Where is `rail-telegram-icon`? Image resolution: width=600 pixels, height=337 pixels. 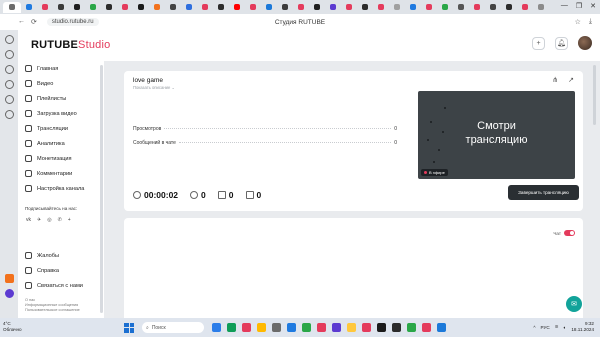
rail-telegram-icon is located at coordinates (9, 99).